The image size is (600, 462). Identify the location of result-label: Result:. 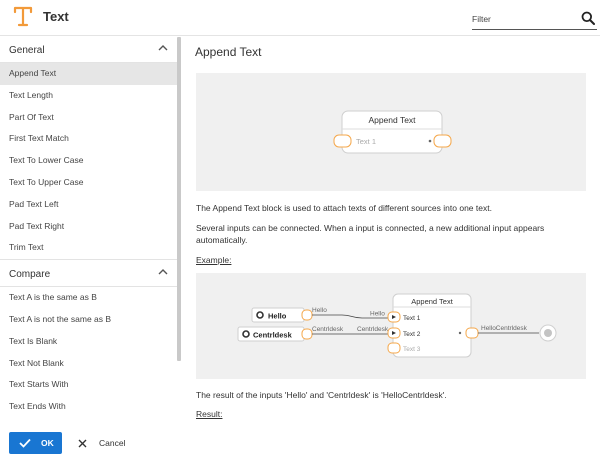
(209, 414).